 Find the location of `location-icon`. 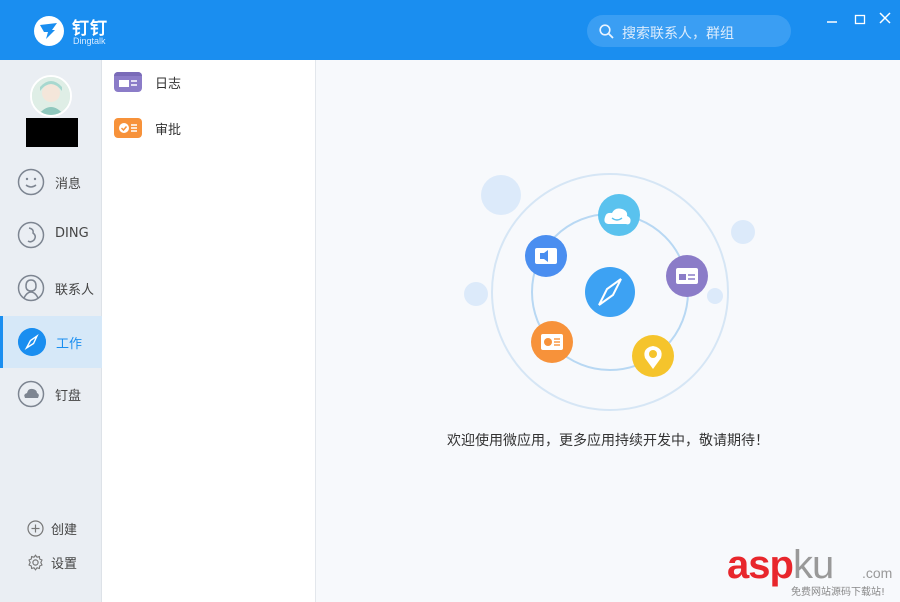

location-icon is located at coordinates (653, 356).